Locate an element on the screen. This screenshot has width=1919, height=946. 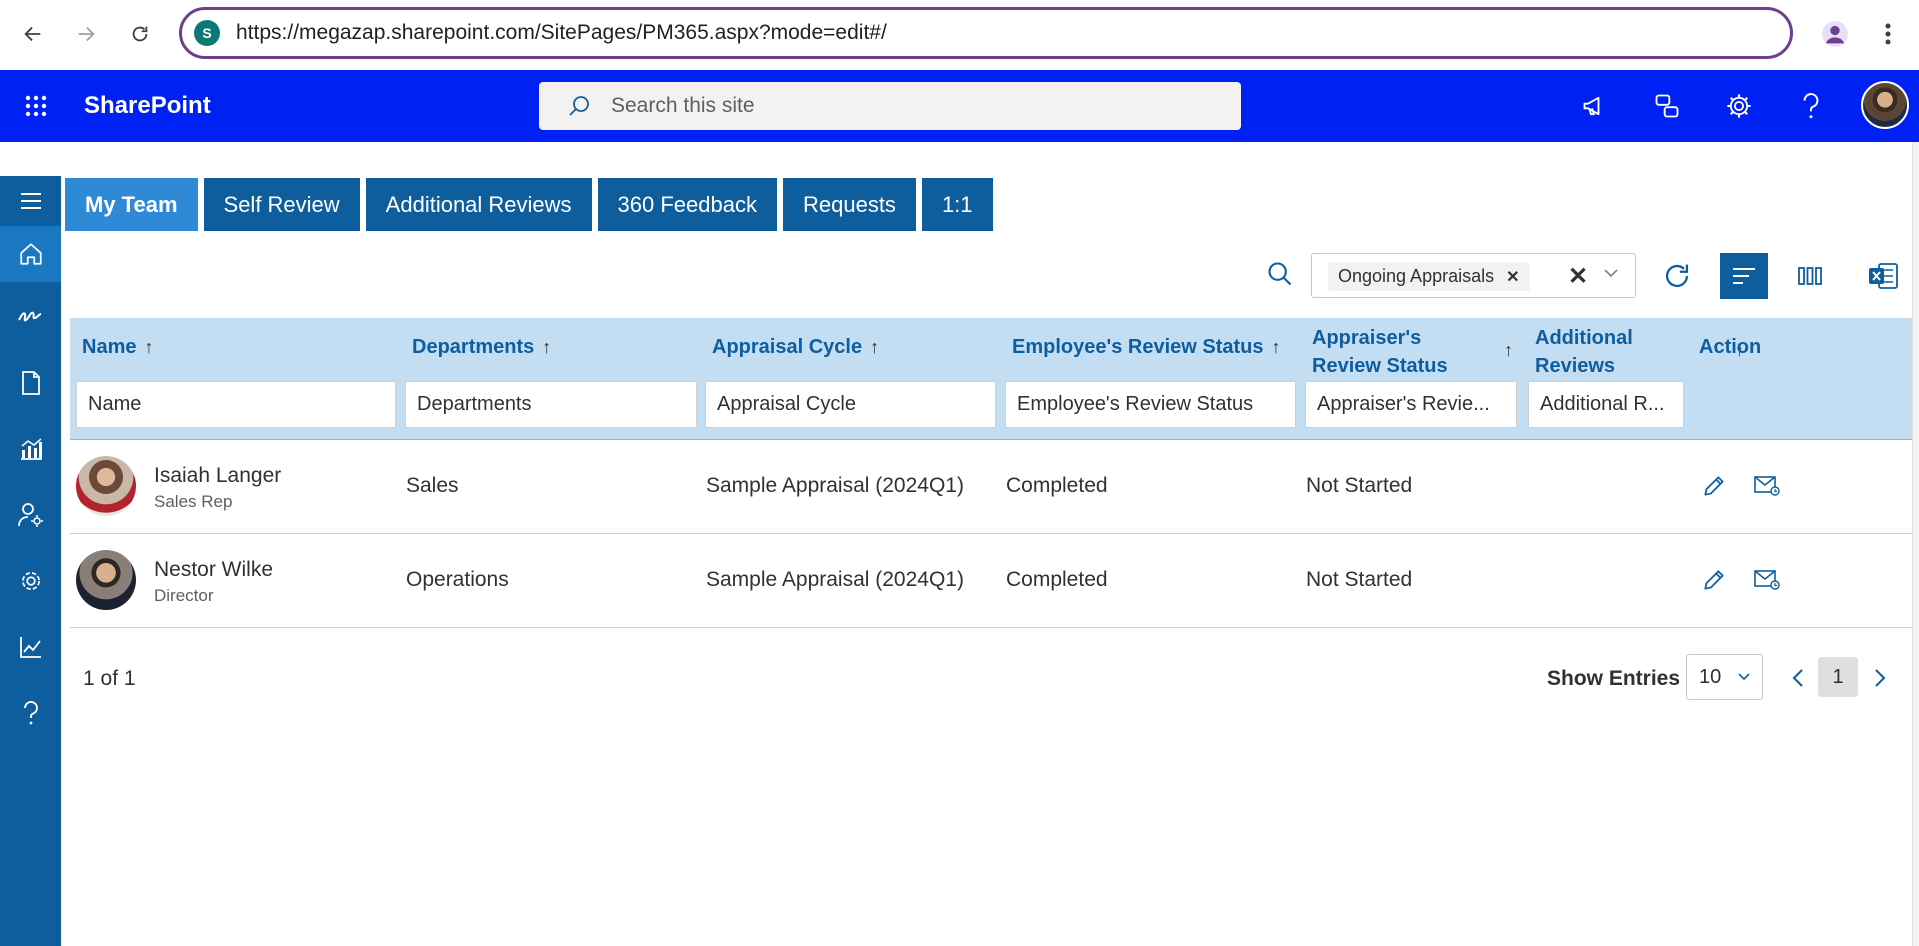
page-size-select: 10 is located at coordinates (1724, 677).